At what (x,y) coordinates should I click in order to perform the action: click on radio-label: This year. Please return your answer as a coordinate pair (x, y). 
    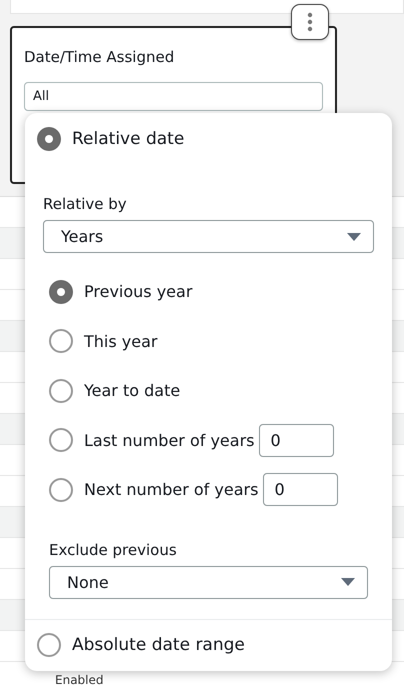
    Looking at the image, I should click on (121, 341).